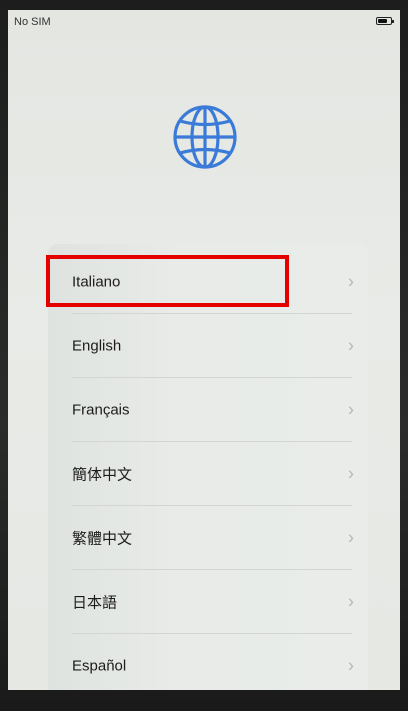  Describe the element at coordinates (208, 410) in the screenshot. I see `language-item-francais: Français ›` at that location.